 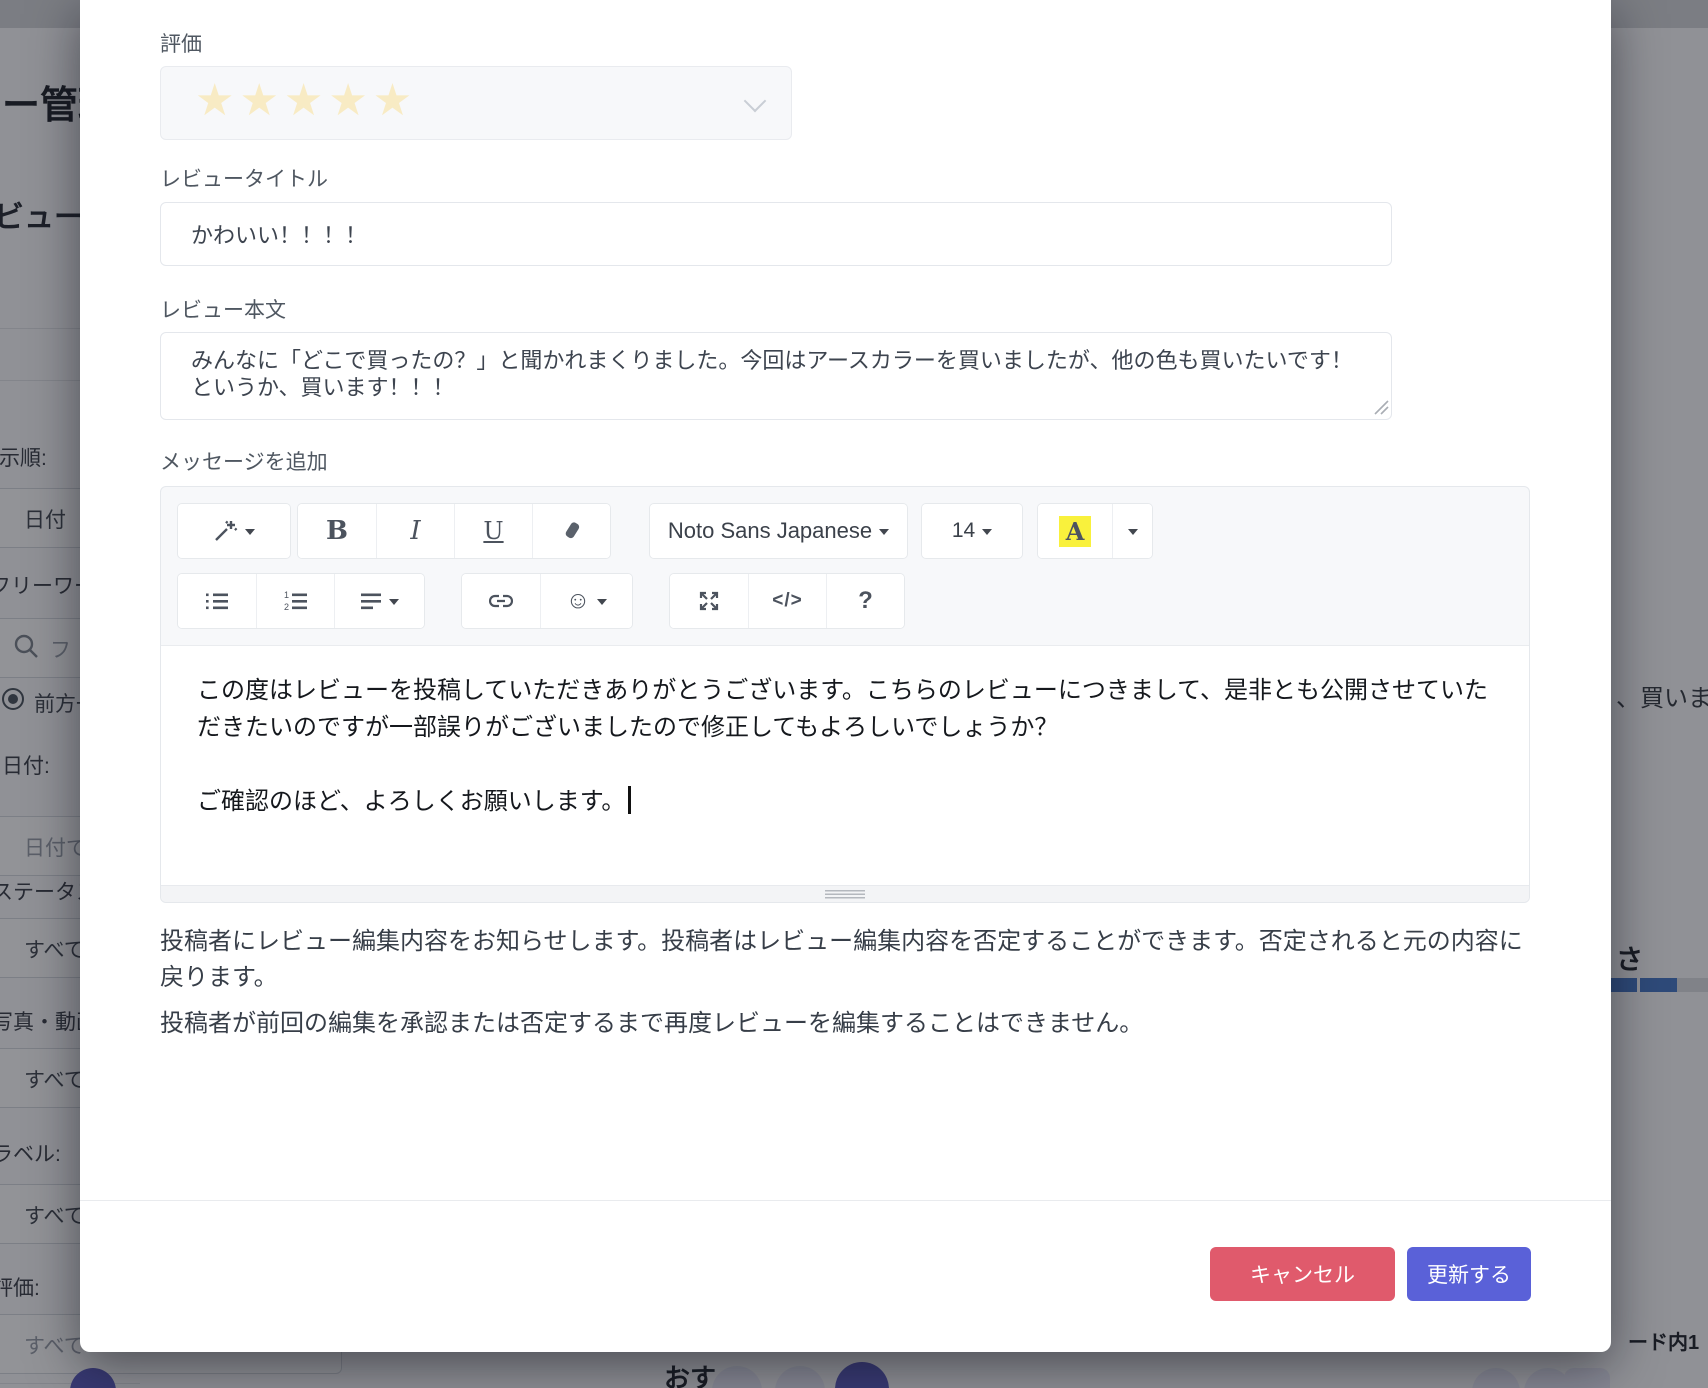 I want to click on editor-statusbar, so click(x=845, y=893).